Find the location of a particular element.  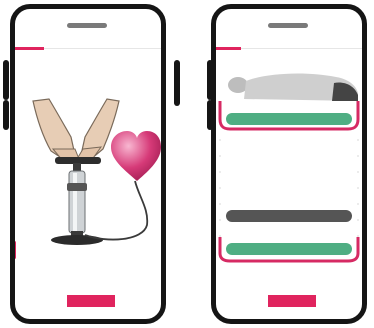

hands-icon is located at coordinates (76, 130).